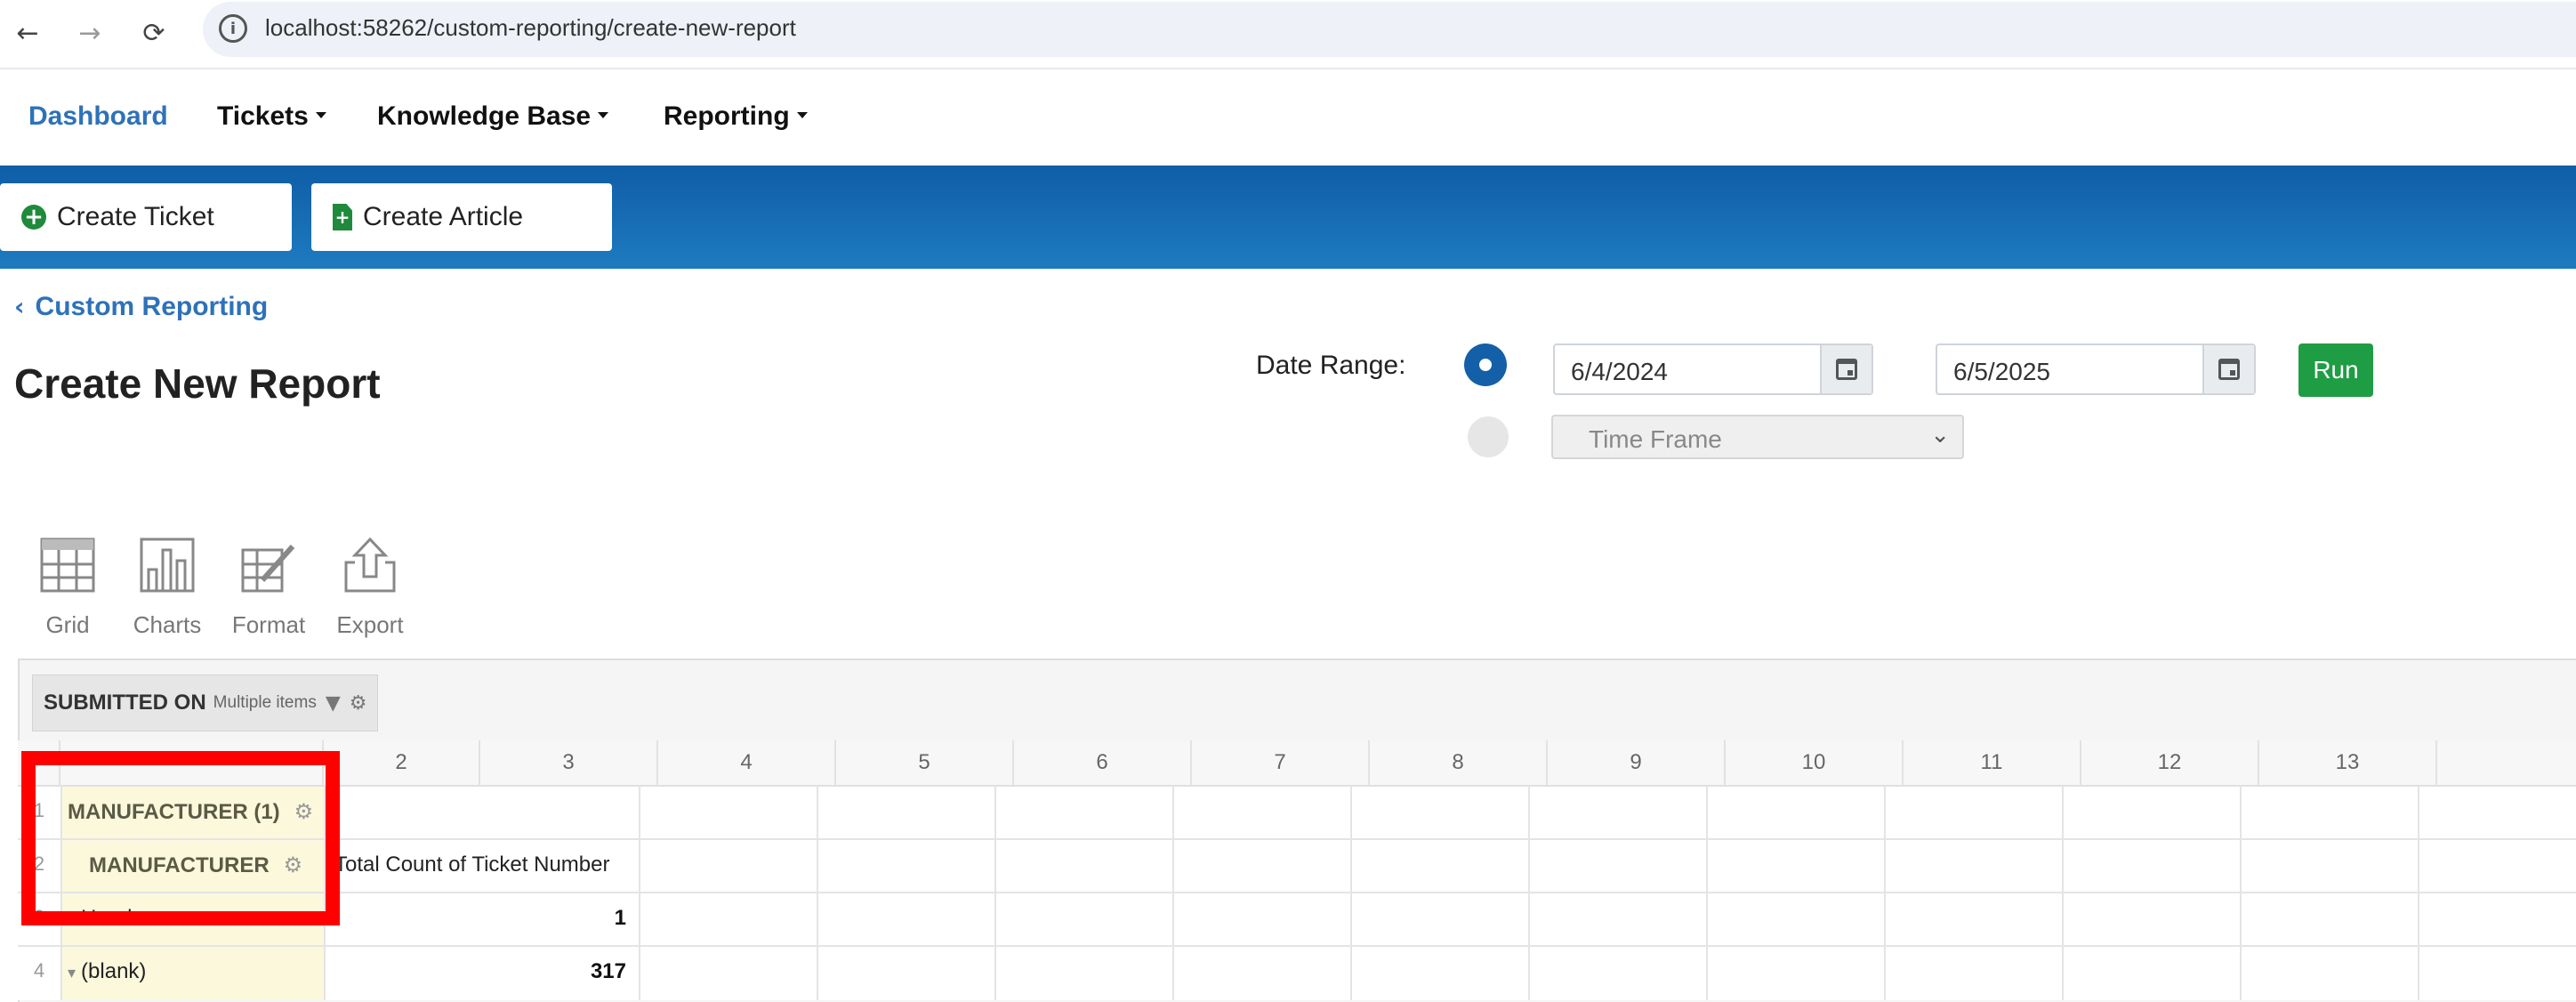  Describe the element at coordinates (268, 624) in the screenshot. I see `format-tool-label: Format` at that location.